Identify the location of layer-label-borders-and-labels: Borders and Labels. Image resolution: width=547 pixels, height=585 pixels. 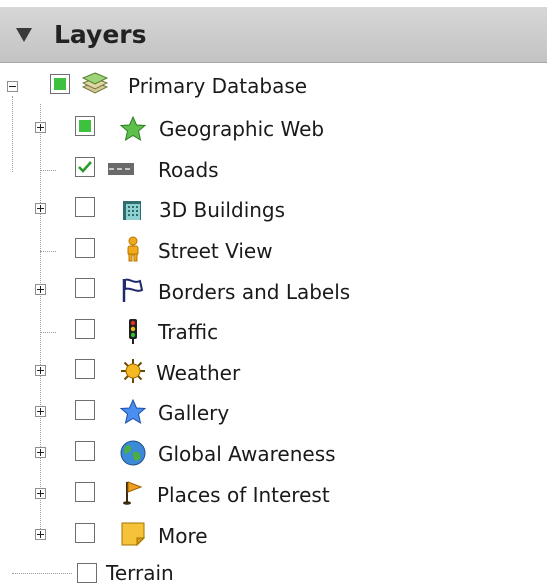
(254, 292).